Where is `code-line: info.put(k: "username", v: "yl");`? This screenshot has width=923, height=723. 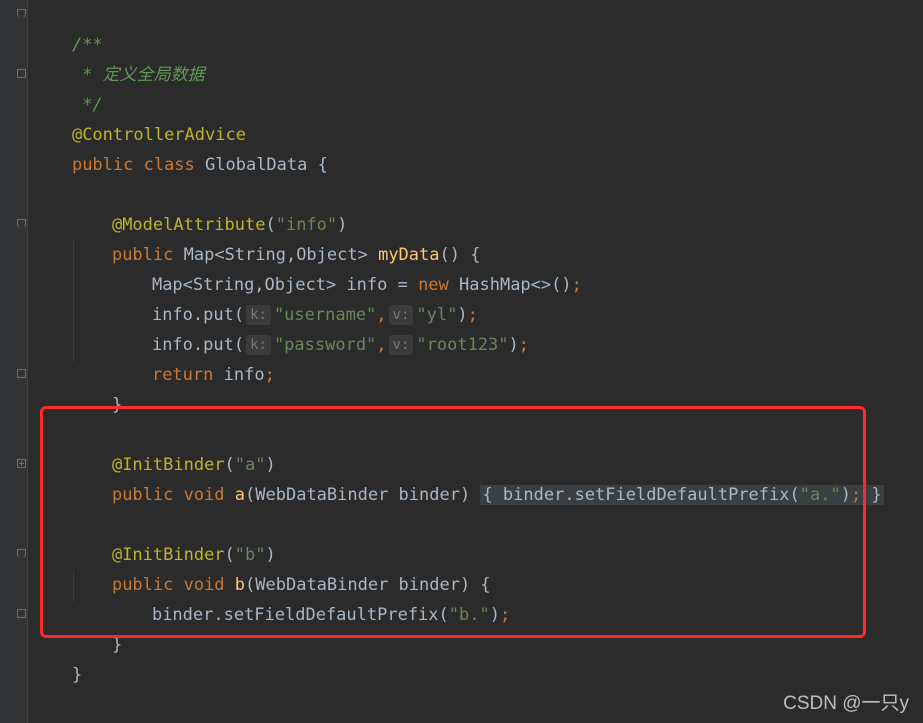
code-line: info.put(k: "username", v: "yl"); is located at coordinates (314, 315).